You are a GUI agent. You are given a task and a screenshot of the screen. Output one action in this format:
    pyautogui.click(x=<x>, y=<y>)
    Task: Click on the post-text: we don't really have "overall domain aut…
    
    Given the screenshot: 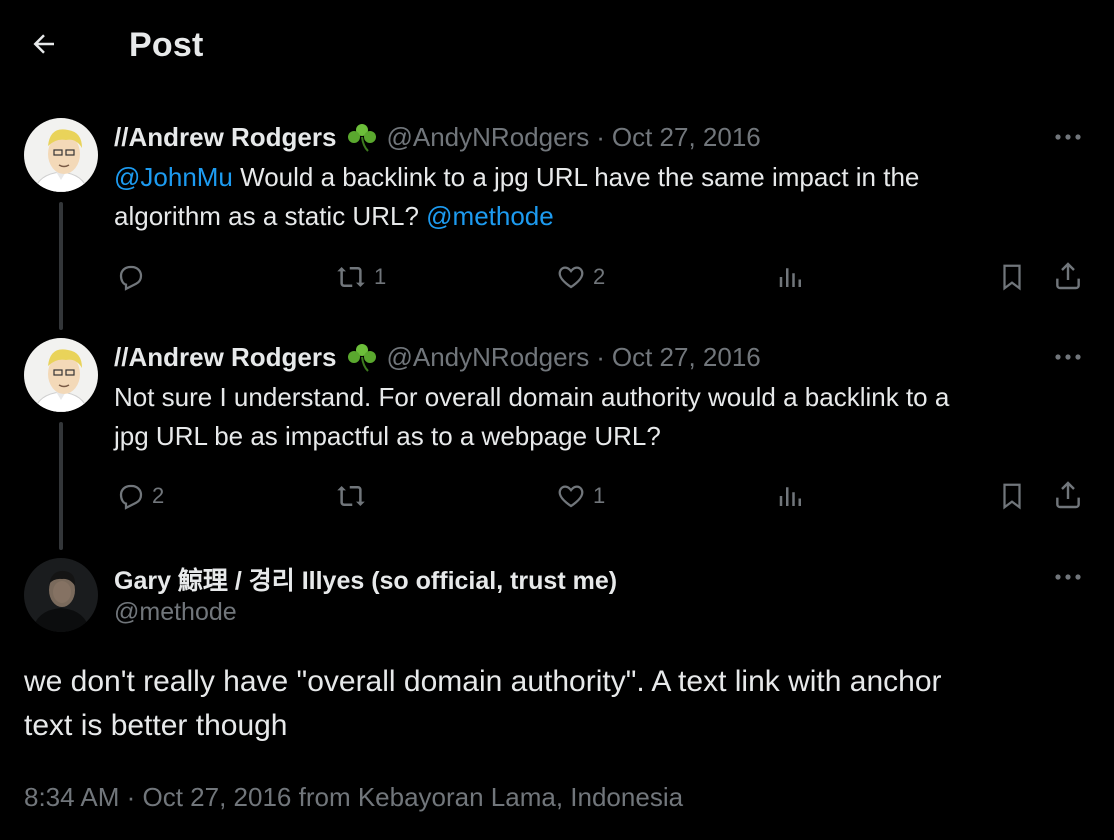 What is the action you would take?
    pyautogui.click(x=483, y=703)
    